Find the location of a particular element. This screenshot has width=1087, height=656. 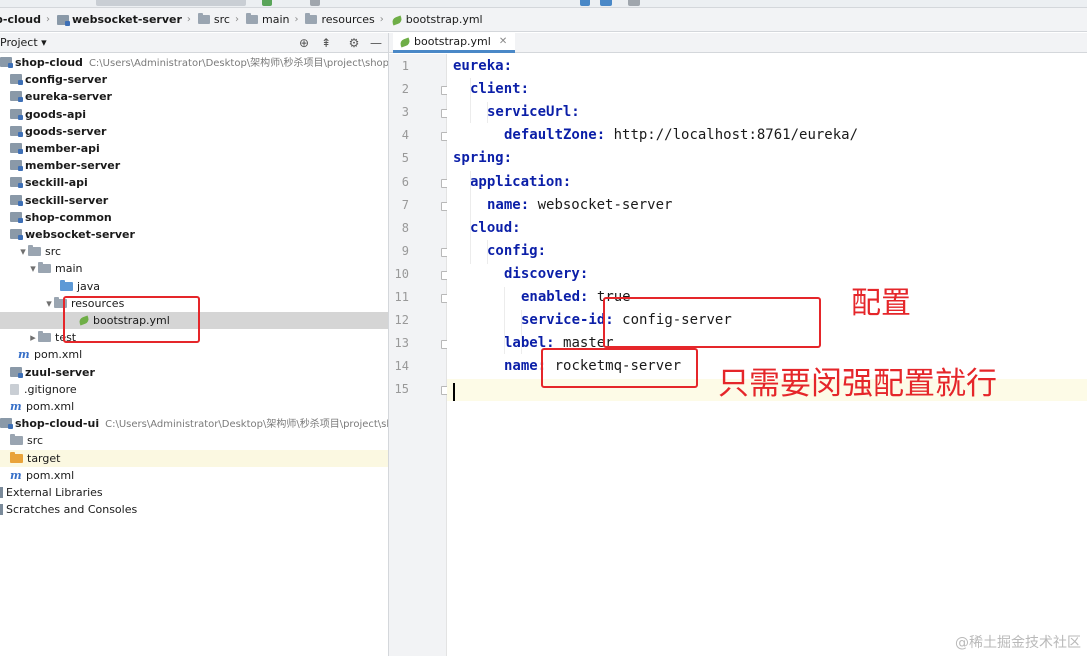

locate-target-icon: ⊕ is located at coordinates (304, 43).